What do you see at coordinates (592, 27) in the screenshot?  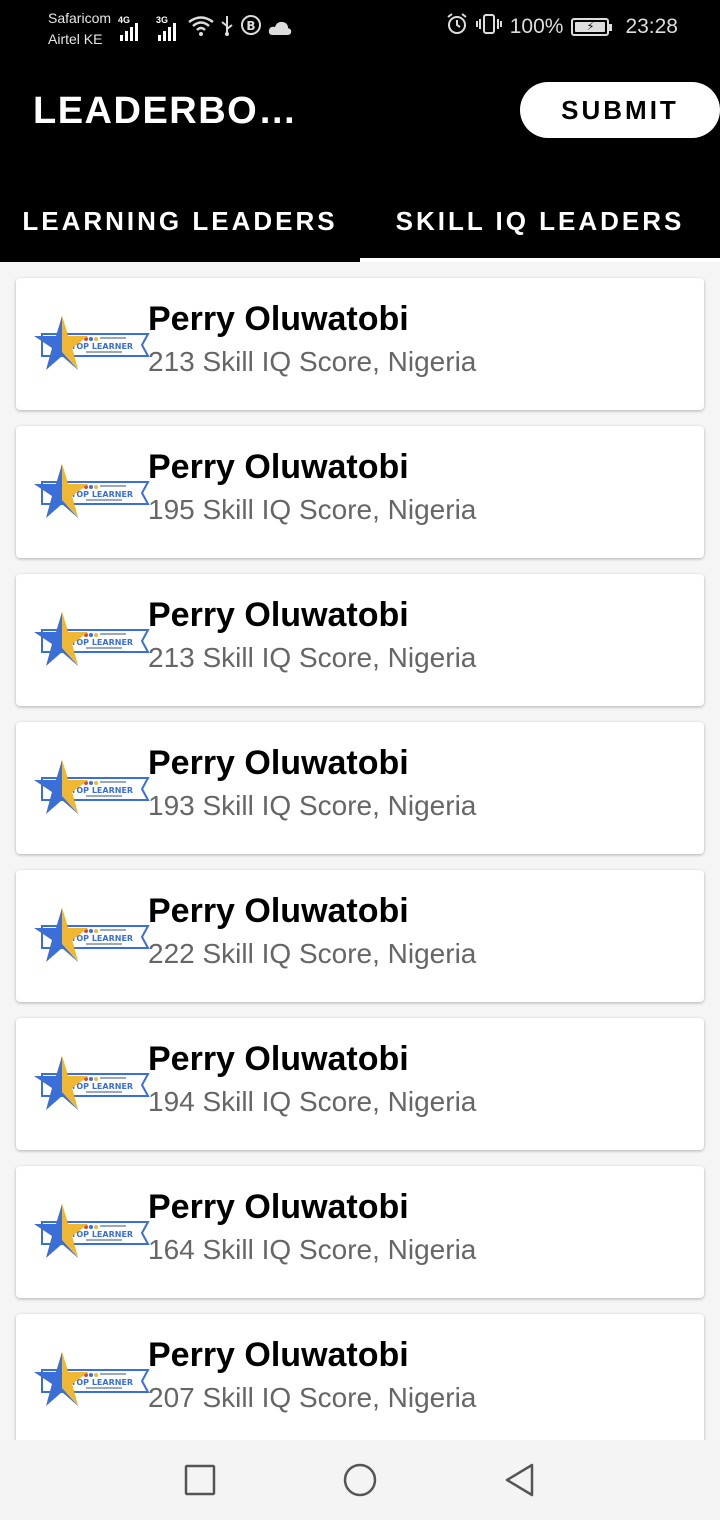 I see `battery-icon: ⚡` at bounding box center [592, 27].